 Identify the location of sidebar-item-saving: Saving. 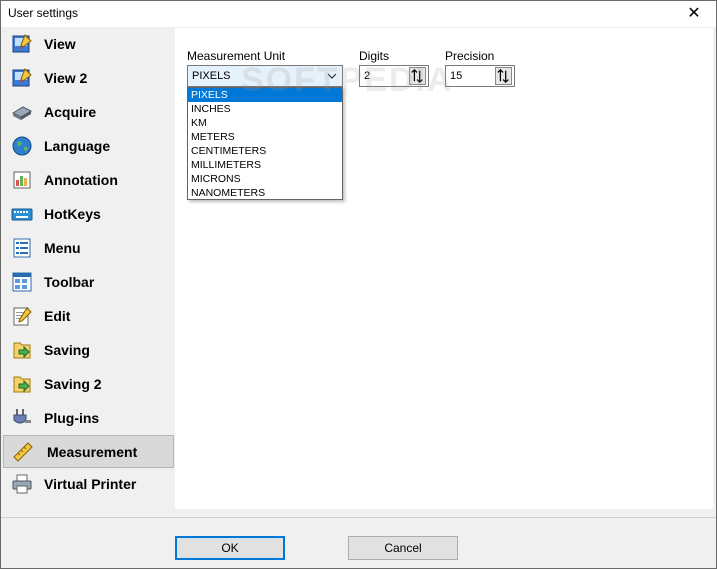
(88, 350).